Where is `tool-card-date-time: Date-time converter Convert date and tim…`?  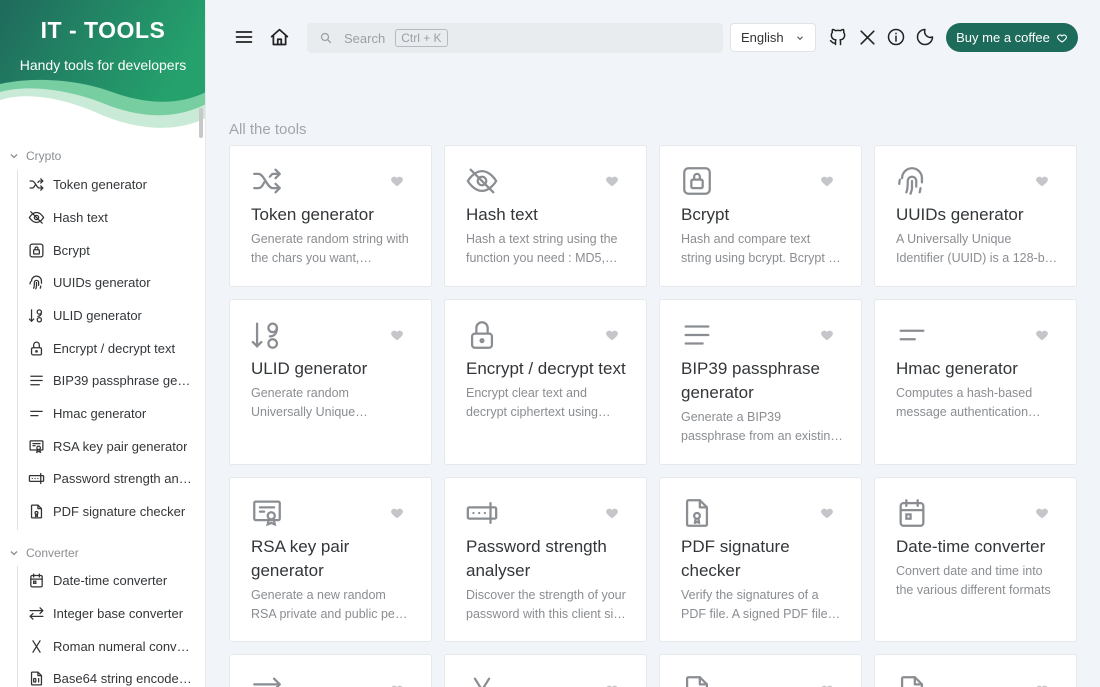
tool-card-date-time: Date-time converter Convert date and tim… is located at coordinates (975, 559).